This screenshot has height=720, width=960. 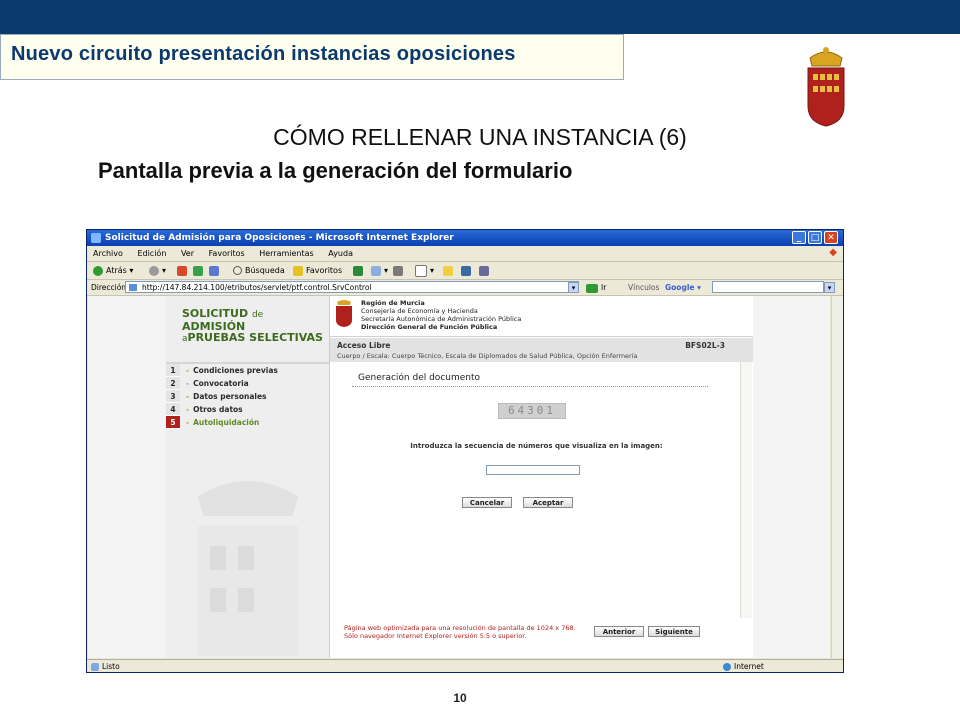 What do you see at coordinates (109, 287) in the screenshot?
I see `address-label: Dirección` at bounding box center [109, 287].